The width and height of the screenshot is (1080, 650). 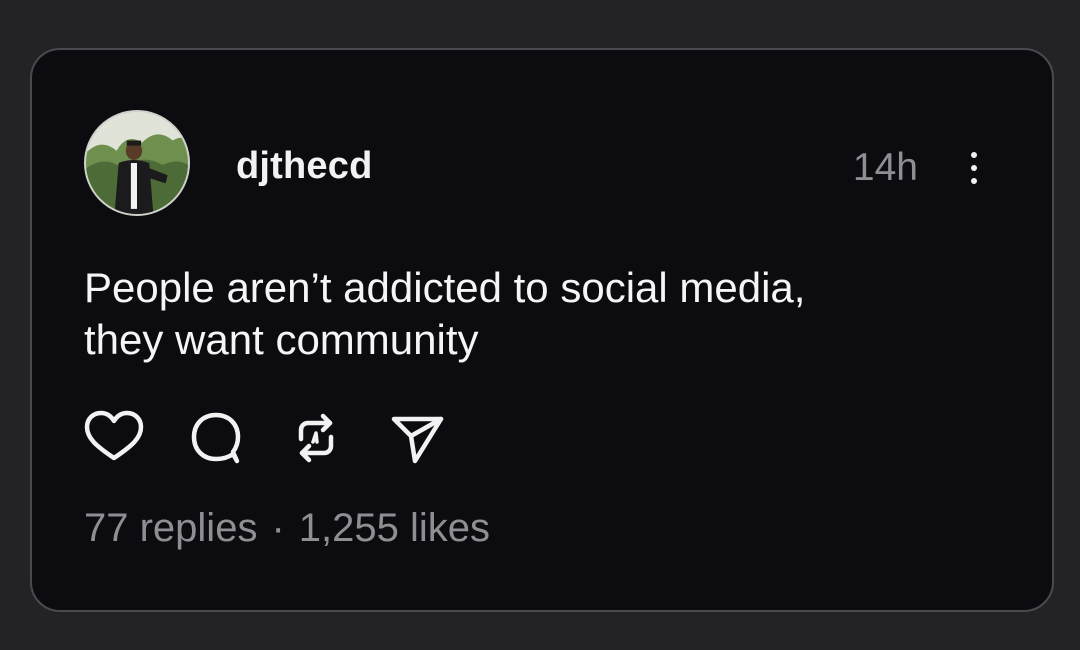 I want to click on post-text-line: they want community, so click(x=281, y=339).